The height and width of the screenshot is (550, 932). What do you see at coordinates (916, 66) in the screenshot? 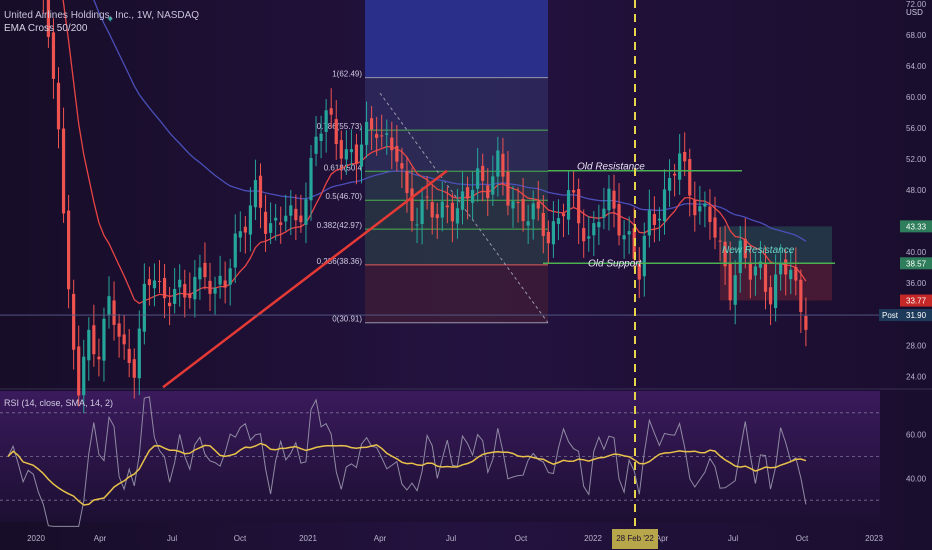
I see `y-tick-label: 64.00` at bounding box center [916, 66].